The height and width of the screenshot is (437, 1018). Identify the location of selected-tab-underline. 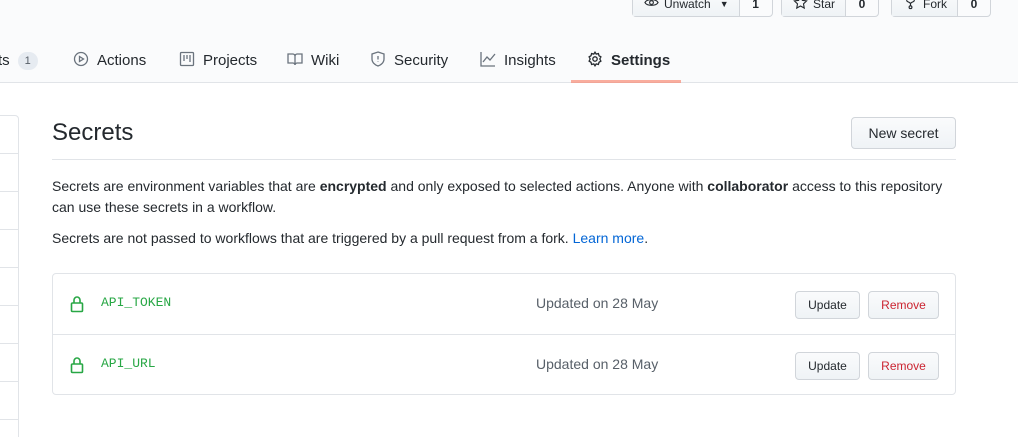
(626, 81).